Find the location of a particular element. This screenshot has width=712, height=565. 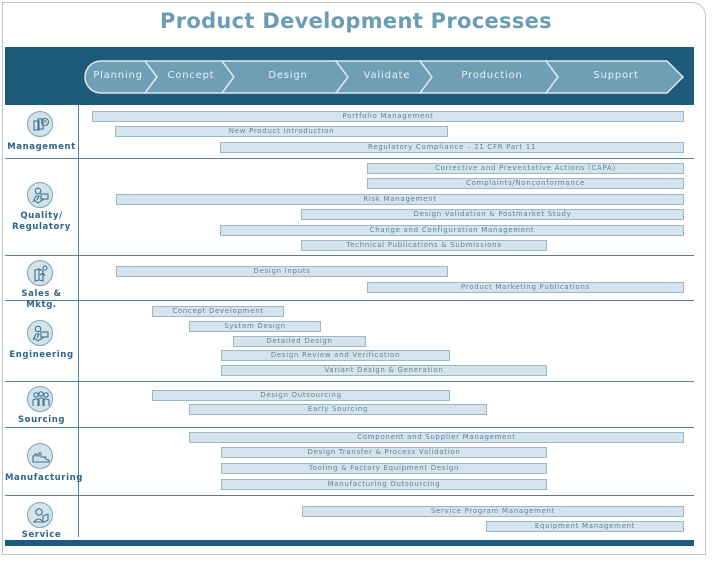

process-bar-change-configuration: Change and Configuration Management is located at coordinates (452, 230).